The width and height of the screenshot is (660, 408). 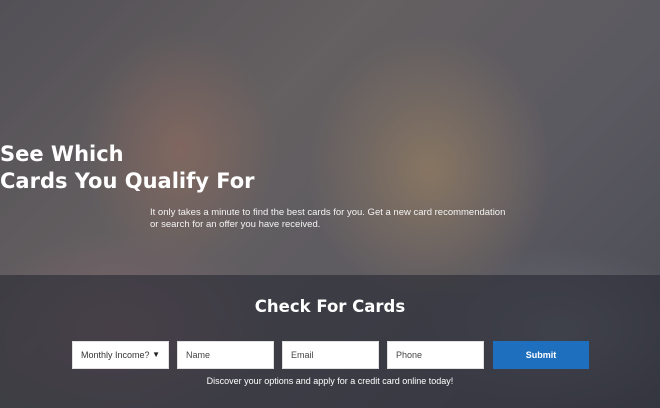 I want to click on hero-title-line-1: See Which, so click(x=62, y=154).